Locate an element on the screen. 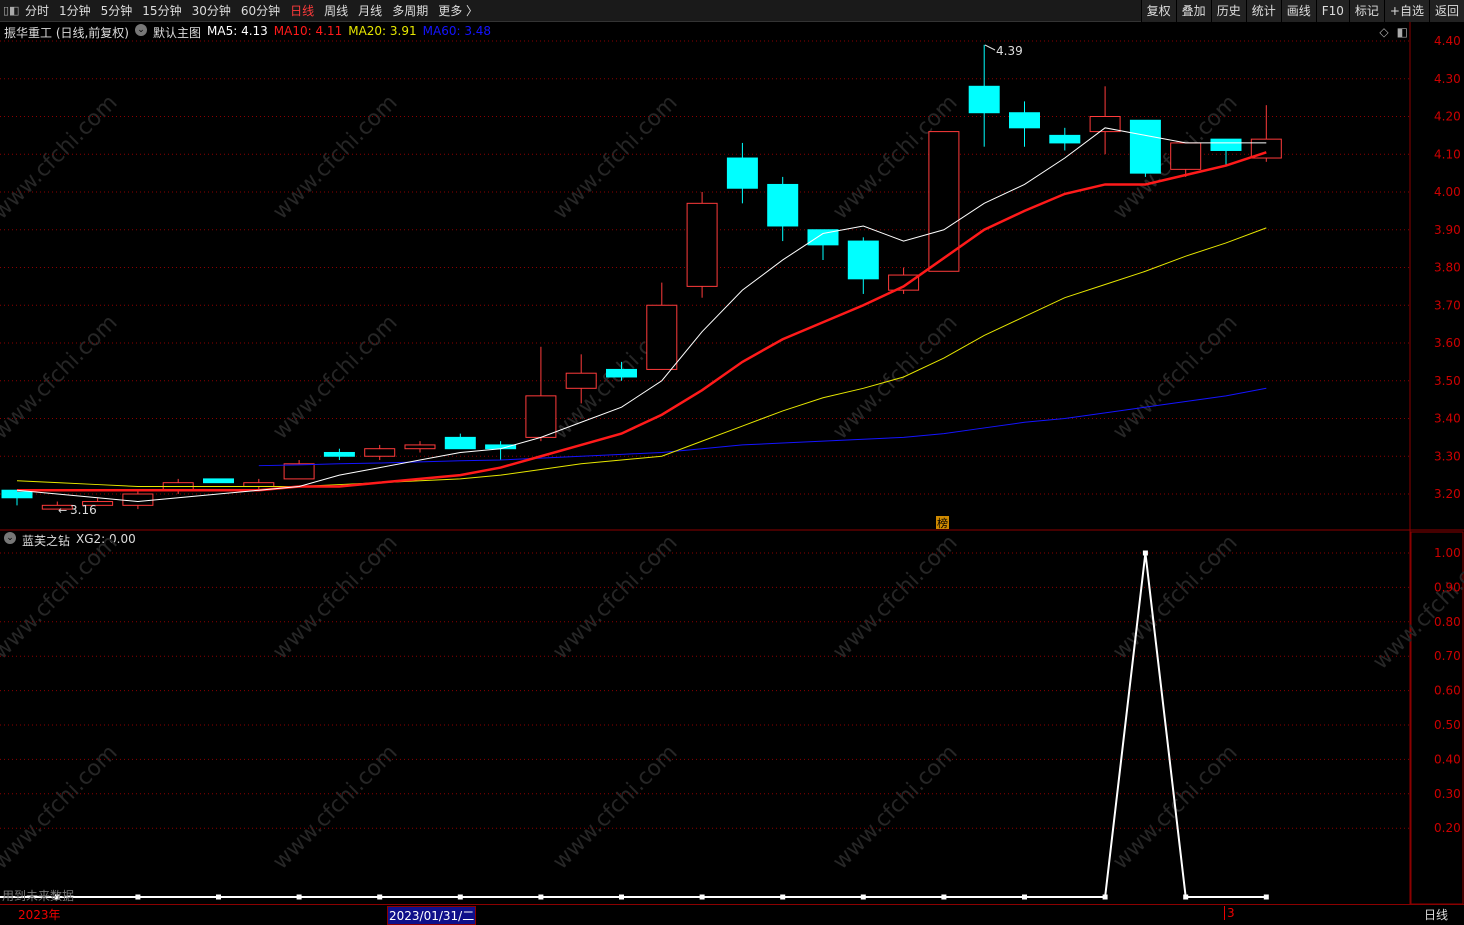 The height and width of the screenshot is (925, 1464). indicator-tick: 0.70 is located at coordinates (1447, 656).